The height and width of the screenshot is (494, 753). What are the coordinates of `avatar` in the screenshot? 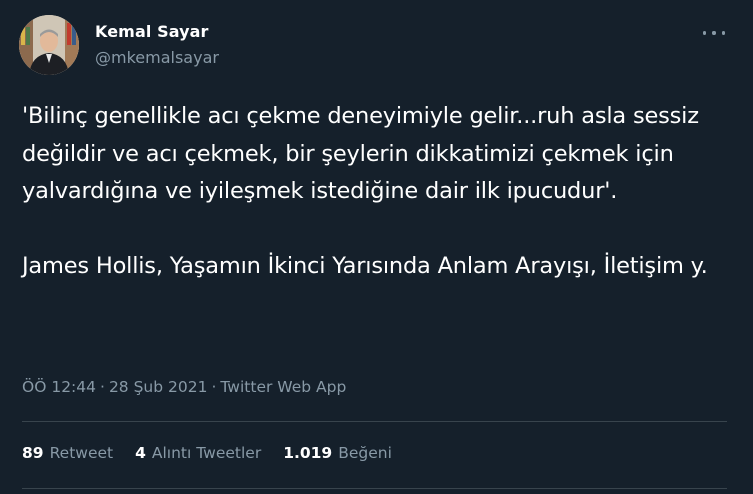 It's located at (49, 45).